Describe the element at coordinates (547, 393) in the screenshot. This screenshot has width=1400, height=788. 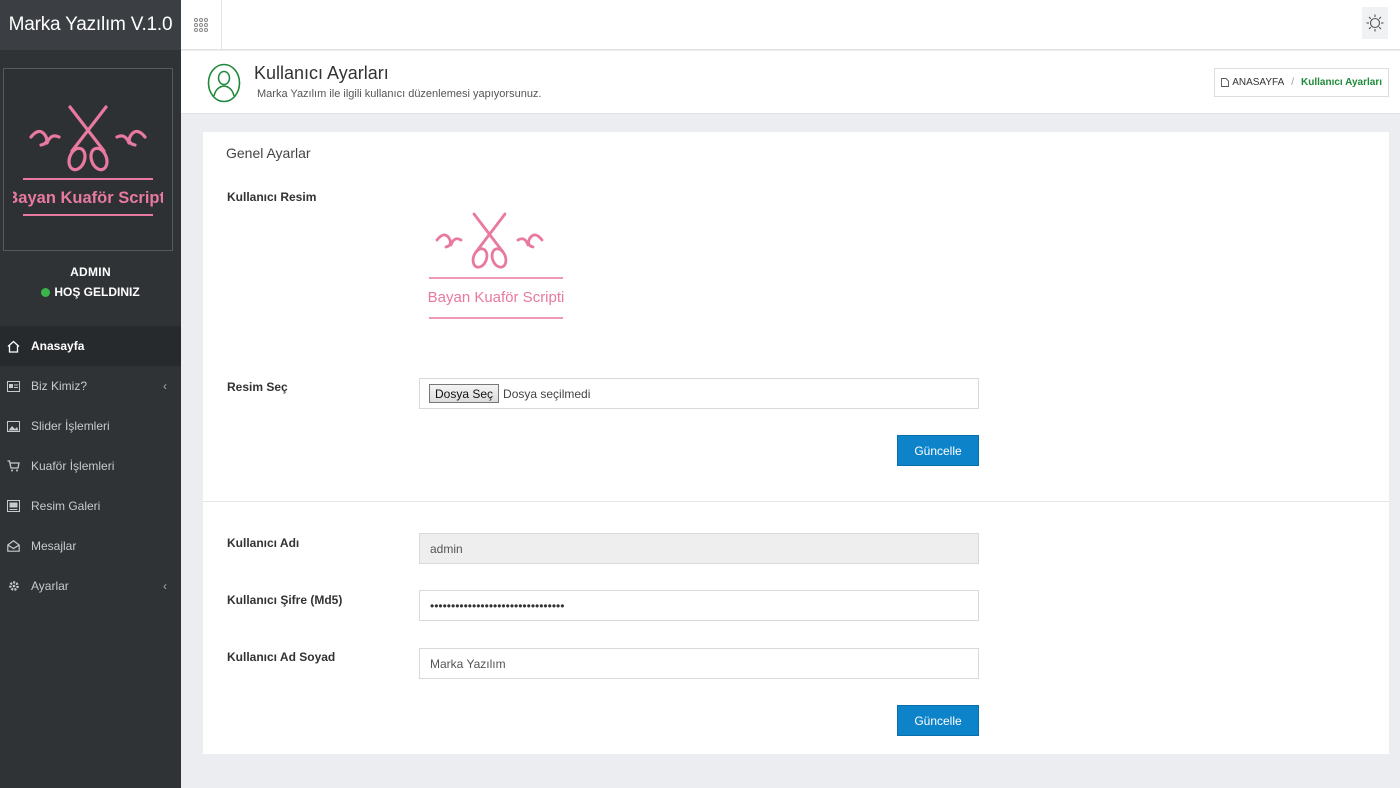
I see `file-status: Dosya seçilmedi` at that location.